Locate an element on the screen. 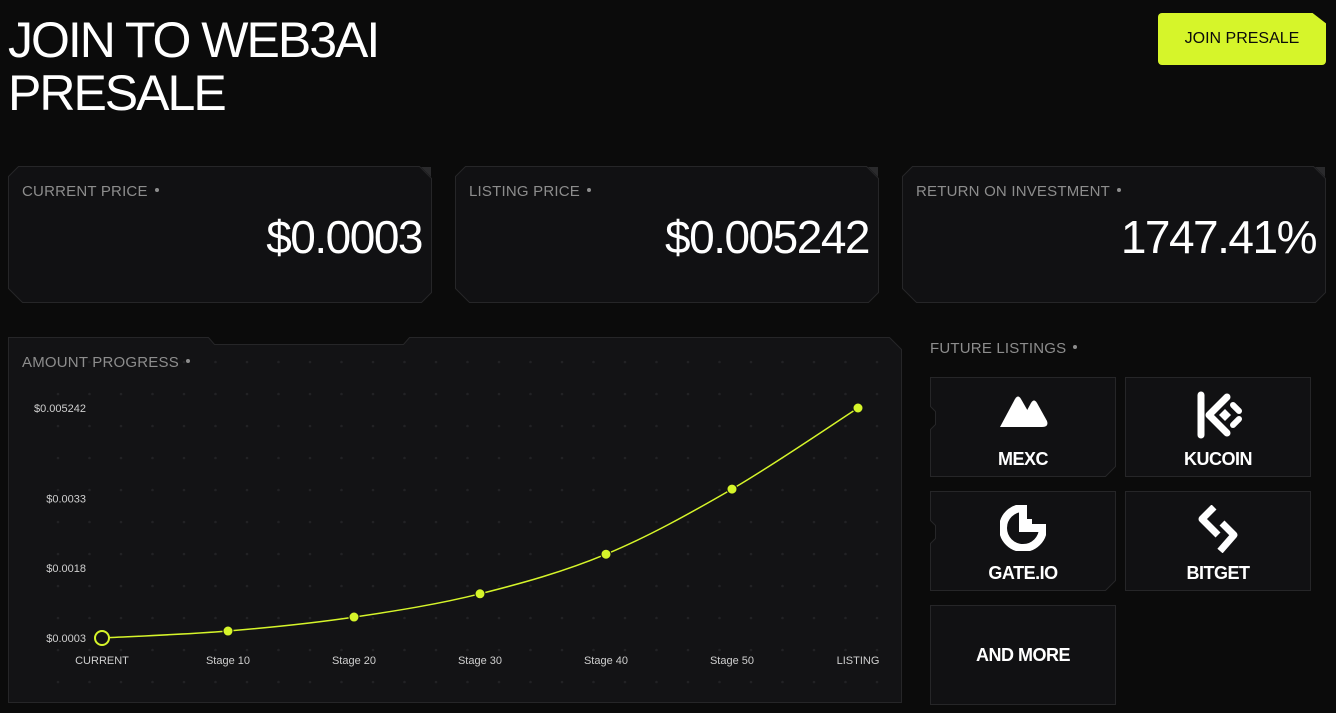 This screenshot has height=713, width=1336. current-price-label: CURRENT PRICE is located at coordinates (90, 191).